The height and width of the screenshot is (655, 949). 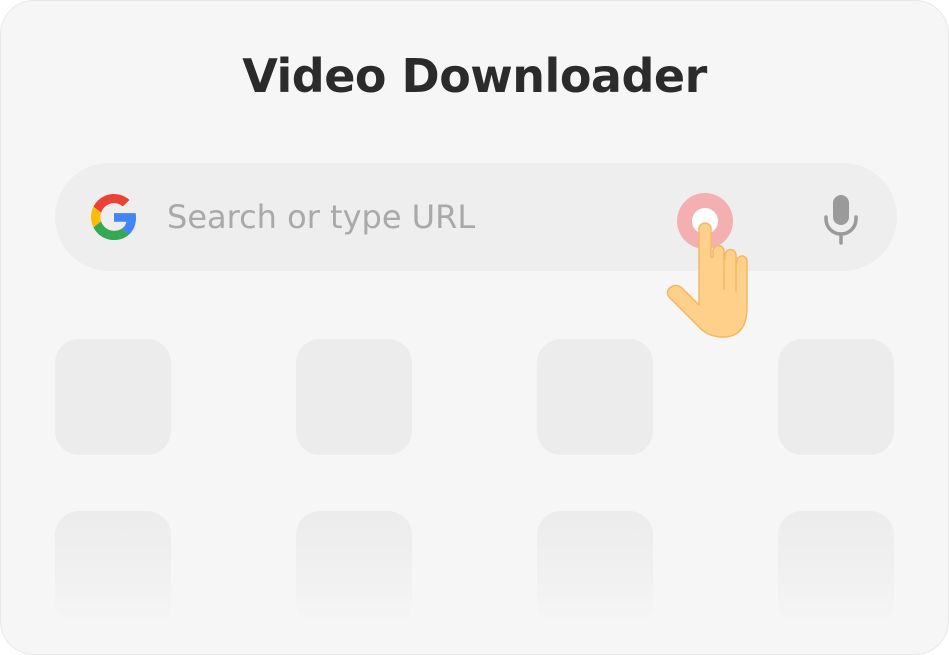 What do you see at coordinates (114, 217) in the screenshot?
I see `google-g-icon` at bounding box center [114, 217].